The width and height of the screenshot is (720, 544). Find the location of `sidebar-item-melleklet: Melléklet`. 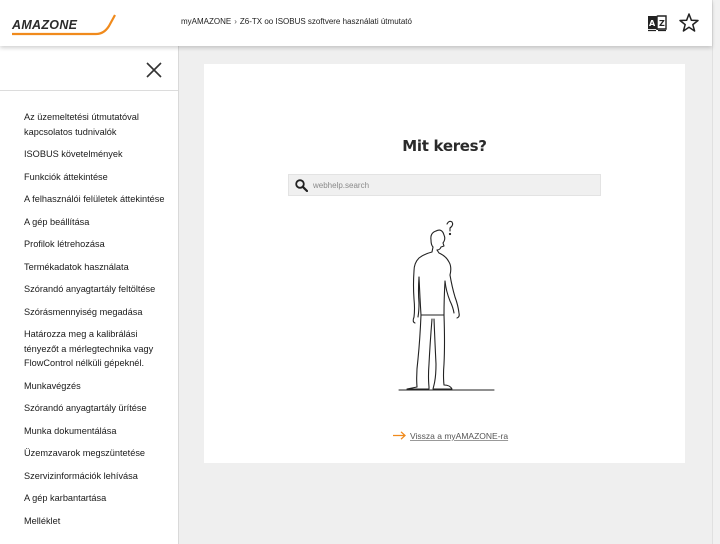

sidebar-item-melleklet: Melléklet is located at coordinates (99, 521).